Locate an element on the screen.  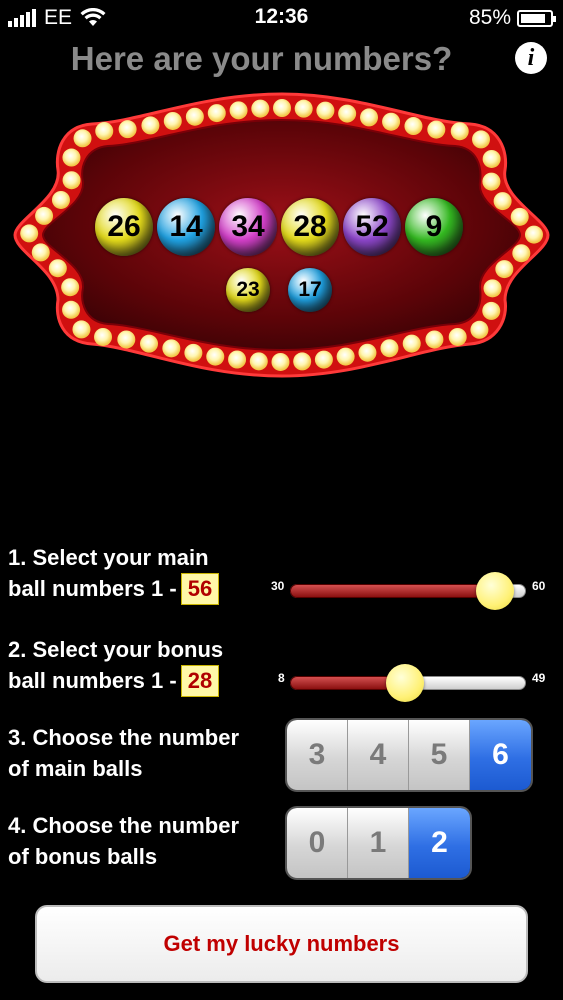
main-count-label-line2: of main balls is located at coordinates (75, 768).